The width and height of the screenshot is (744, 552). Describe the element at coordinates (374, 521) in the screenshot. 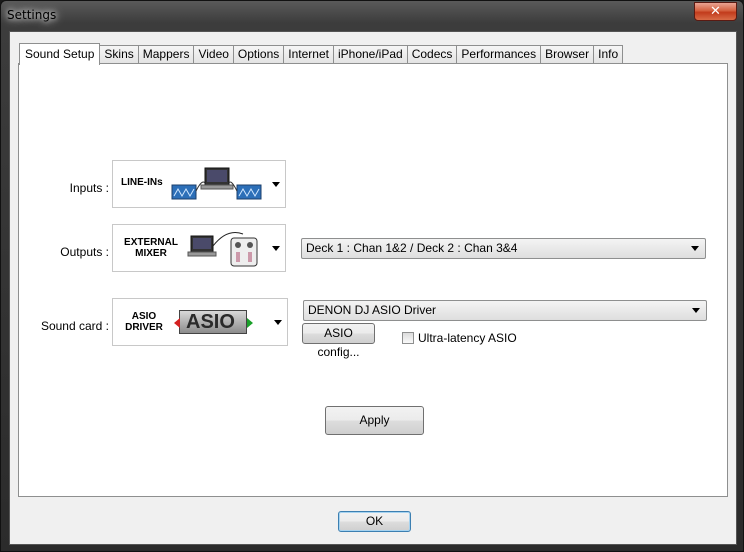

I see `ok-button: OK` at that location.